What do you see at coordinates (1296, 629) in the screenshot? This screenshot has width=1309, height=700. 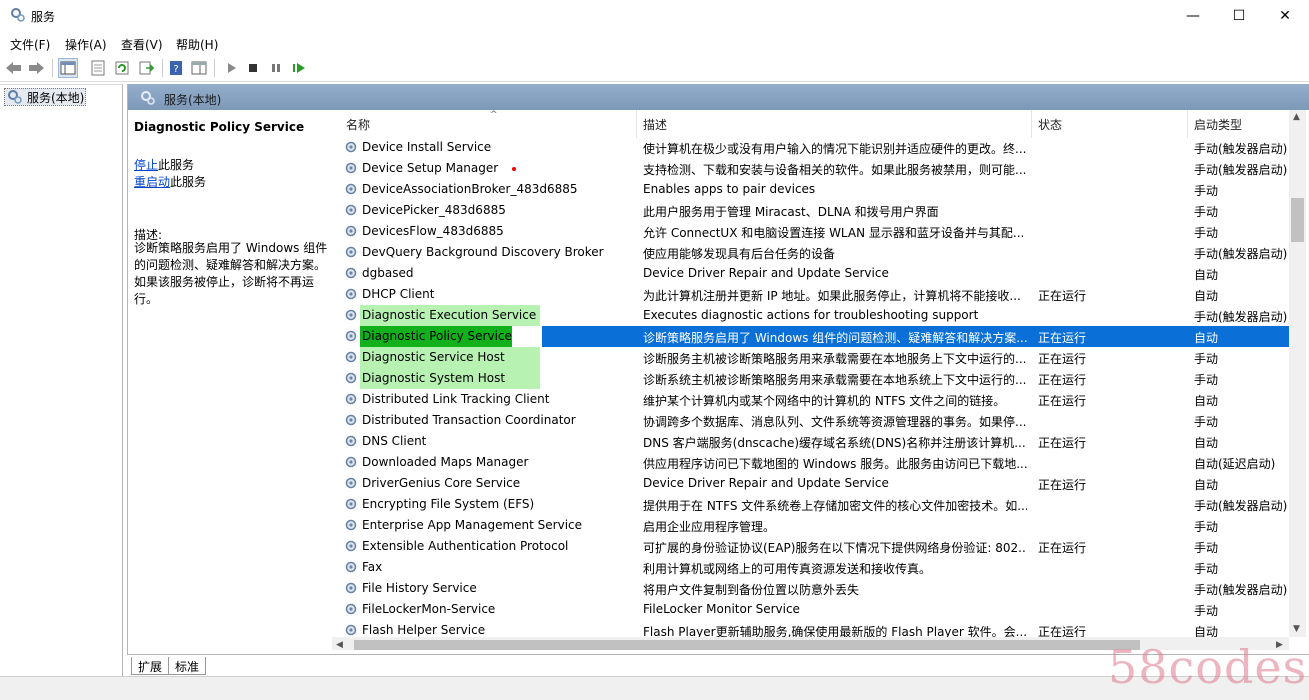 I see `scroll-down-icon: ▼` at bounding box center [1296, 629].